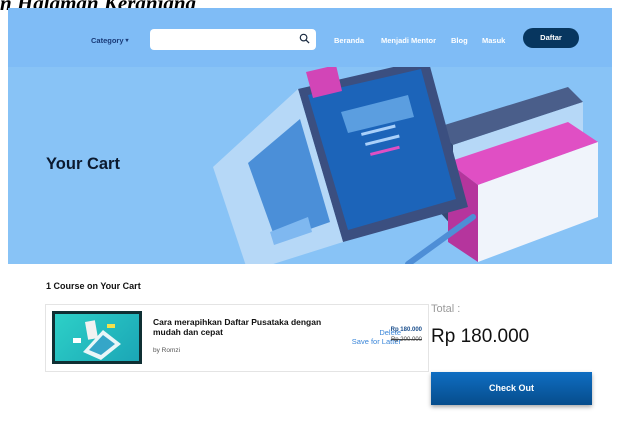 This screenshot has width=620, height=447. I want to click on search-icon, so click(304, 38).